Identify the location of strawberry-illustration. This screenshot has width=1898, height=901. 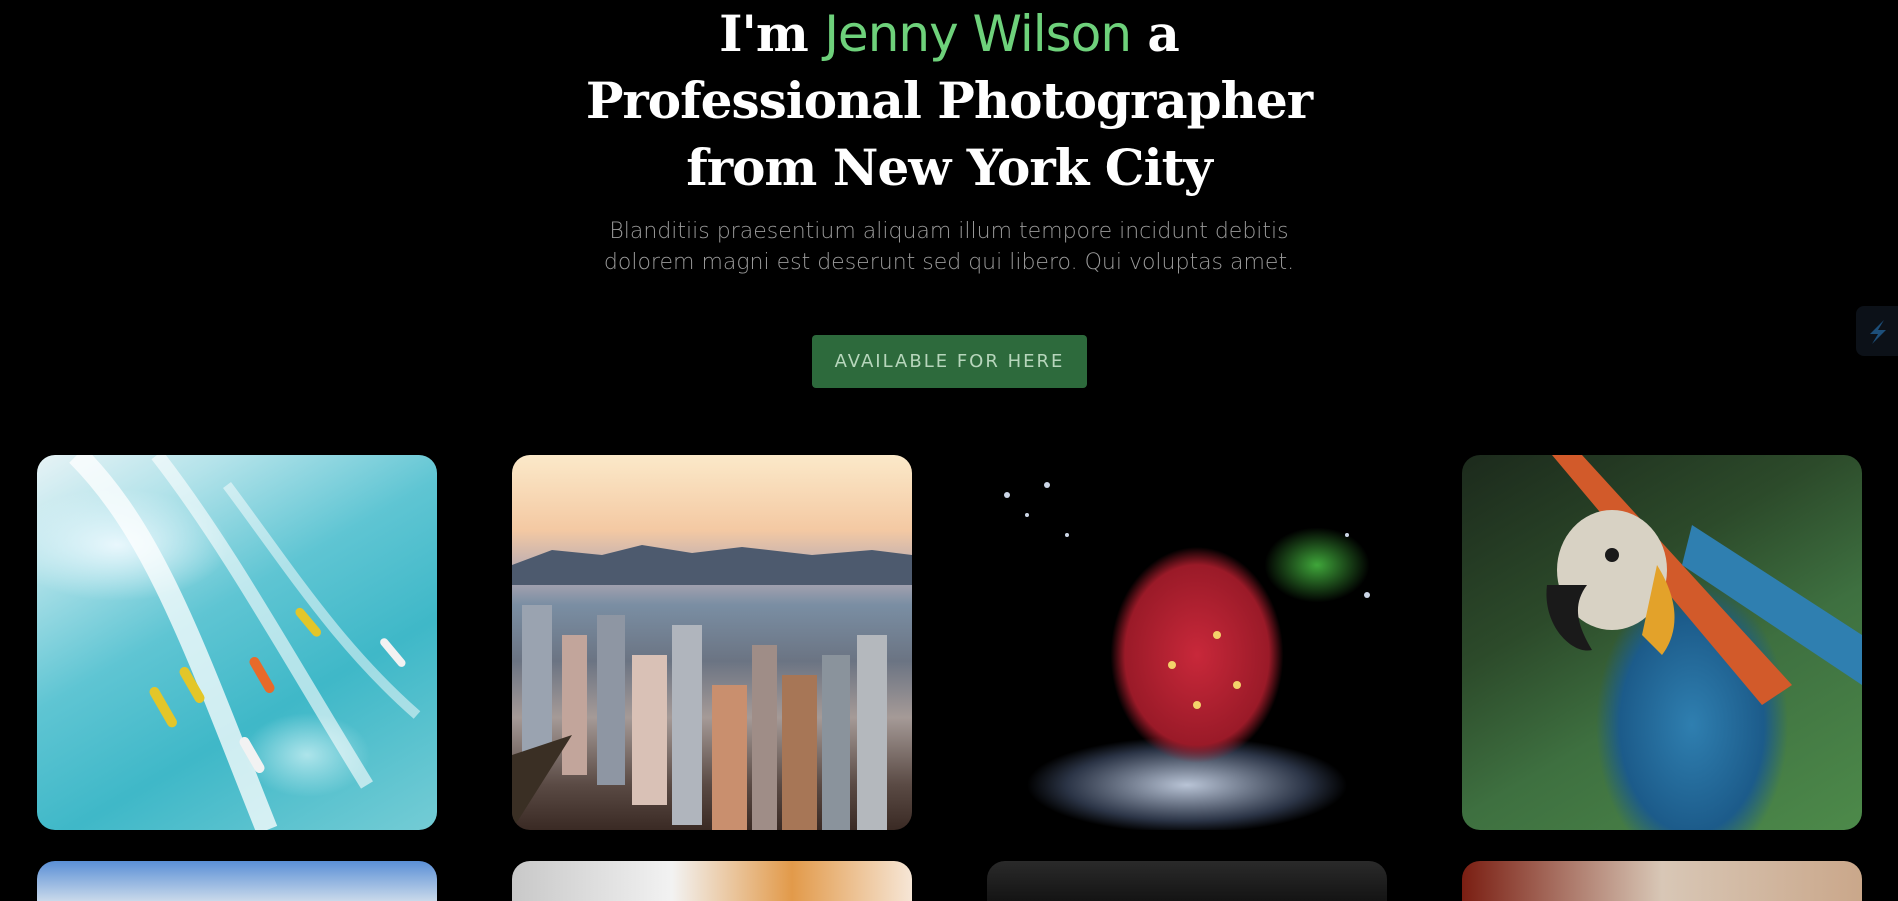
(1187, 595).